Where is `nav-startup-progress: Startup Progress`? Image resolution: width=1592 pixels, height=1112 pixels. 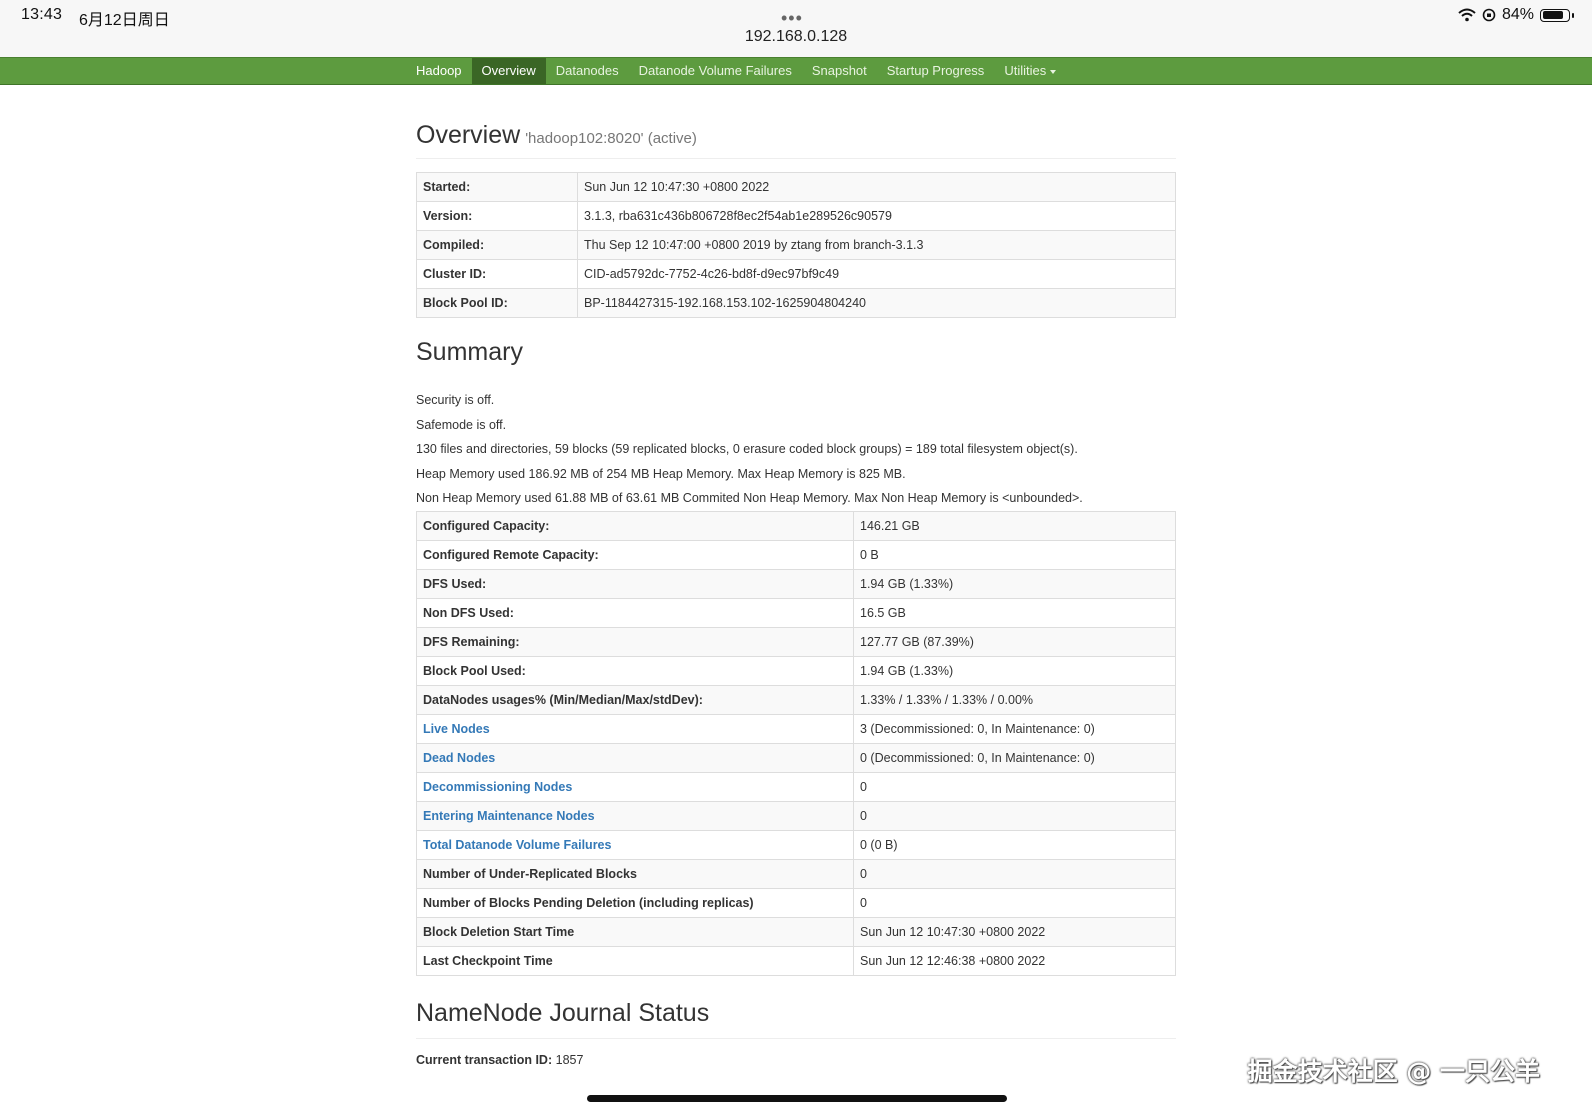
nav-startup-progress: Startup Progress is located at coordinates (936, 71).